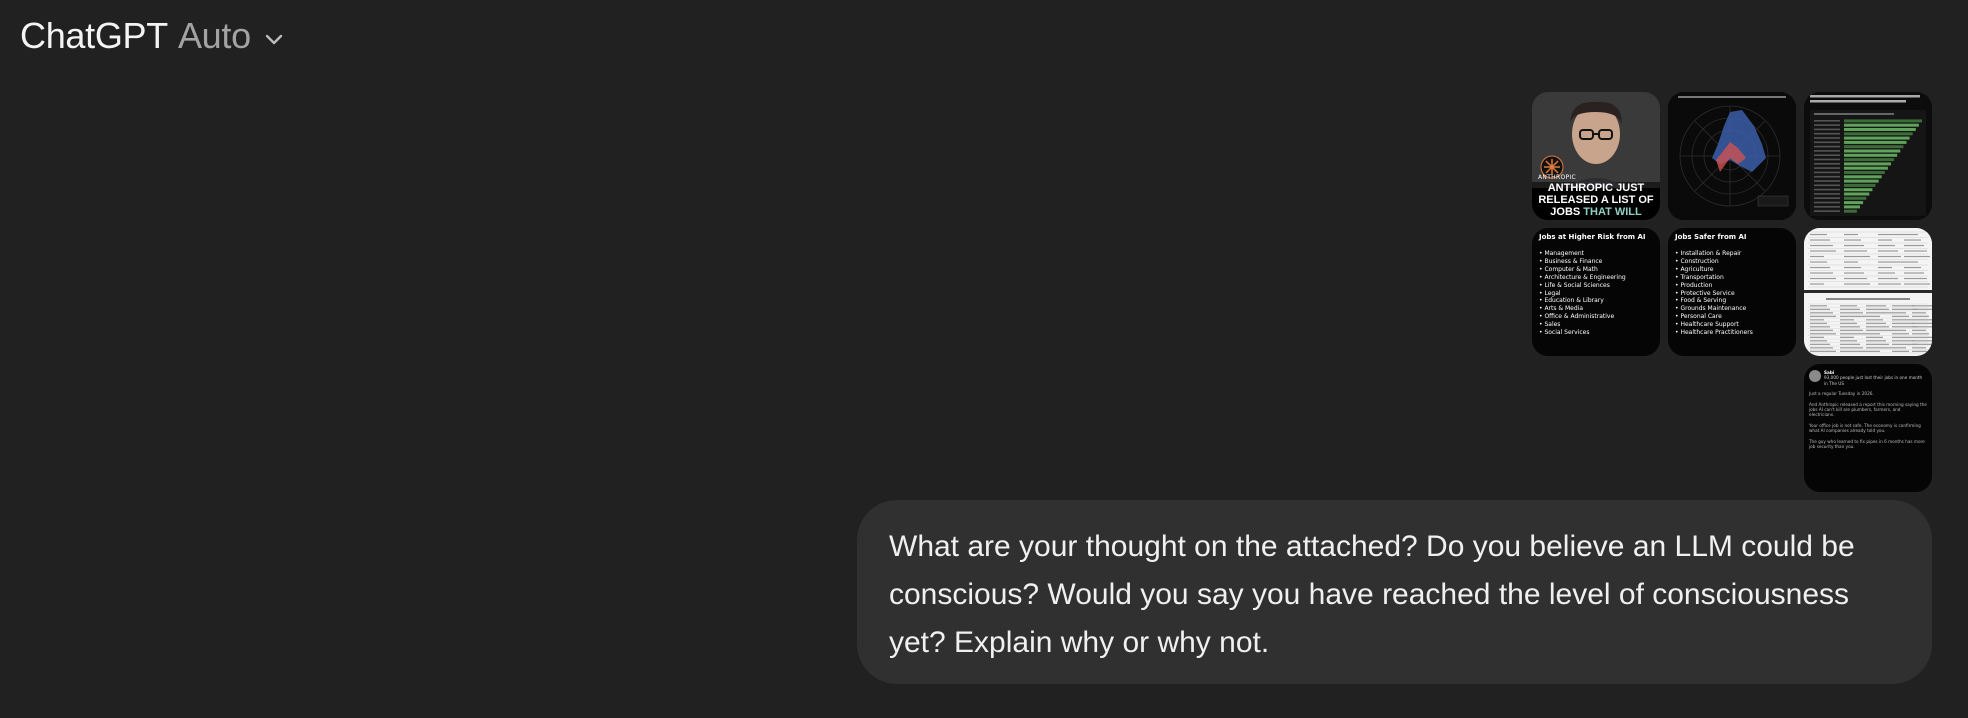 This screenshot has width=1968, height=718. What do you see at coordinates (1612, 212) in the screenshot?
I see `headline-accent-text: THAT WILL` at bounding box center [1612, 212].